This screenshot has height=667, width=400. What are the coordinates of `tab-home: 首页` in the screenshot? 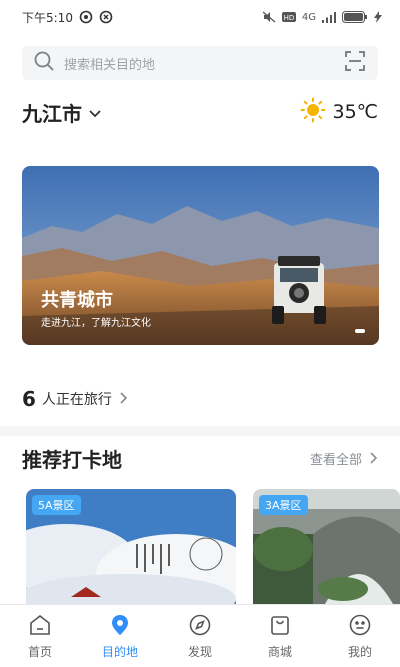 It's located at (40, 636).